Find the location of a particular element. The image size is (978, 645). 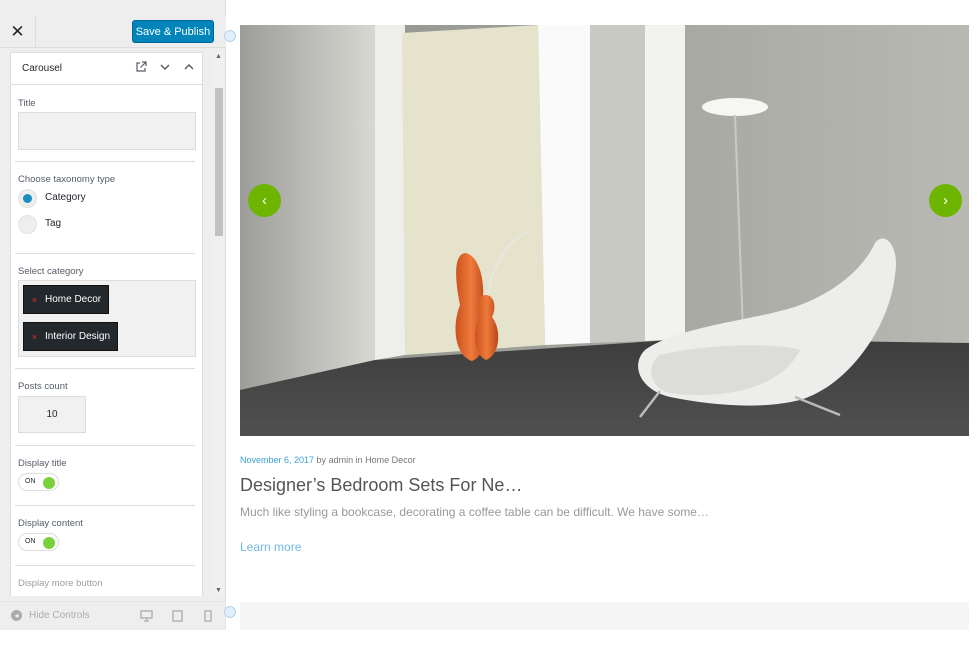

chevron-down-icon is located at coordinates (165, 68).